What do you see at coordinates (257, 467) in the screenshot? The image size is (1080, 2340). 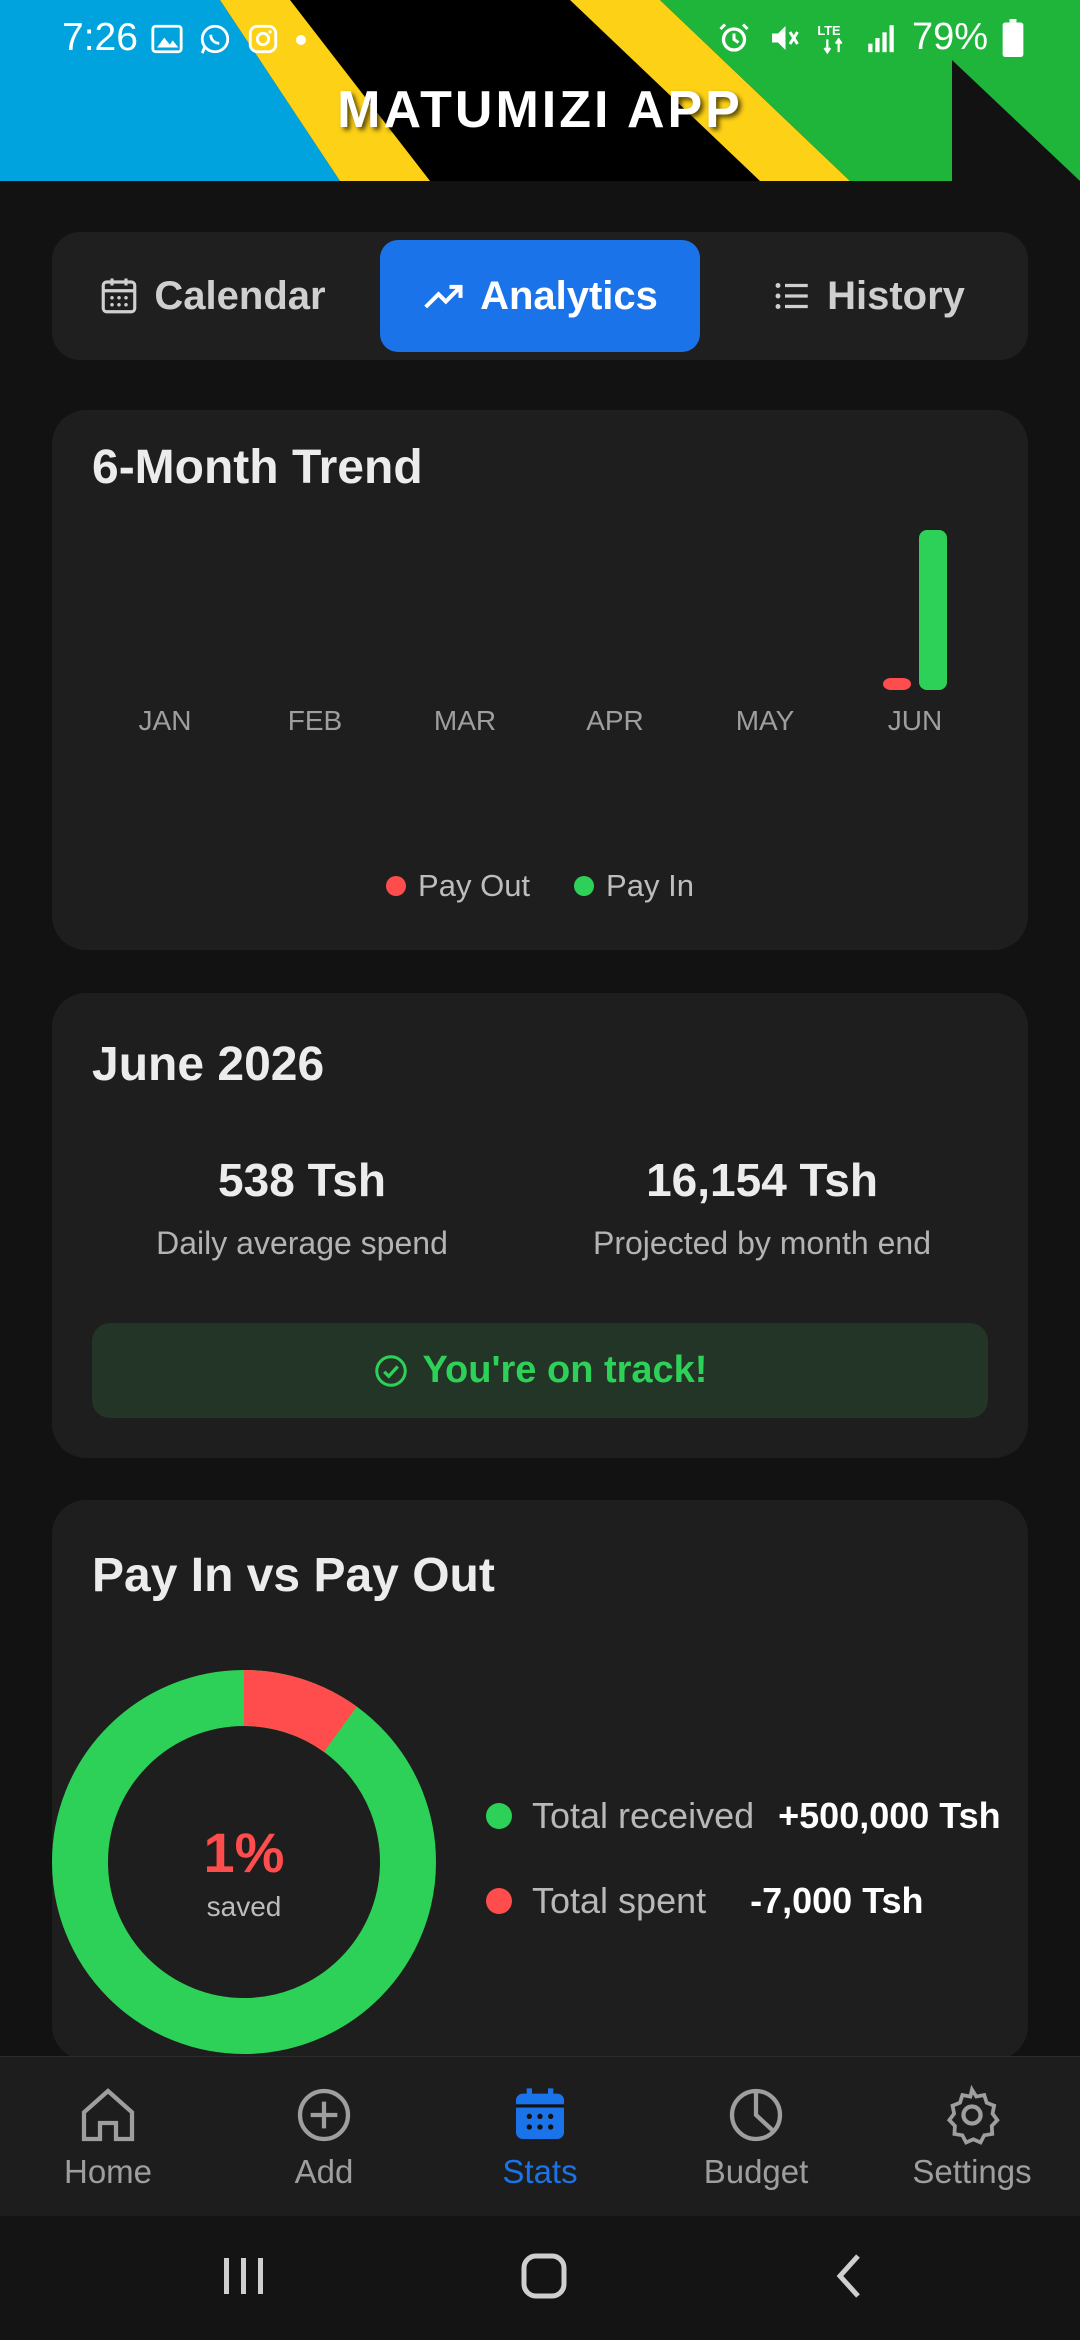 I see `trend-title: 6-Month Trend` at bounding box center [257, 467].